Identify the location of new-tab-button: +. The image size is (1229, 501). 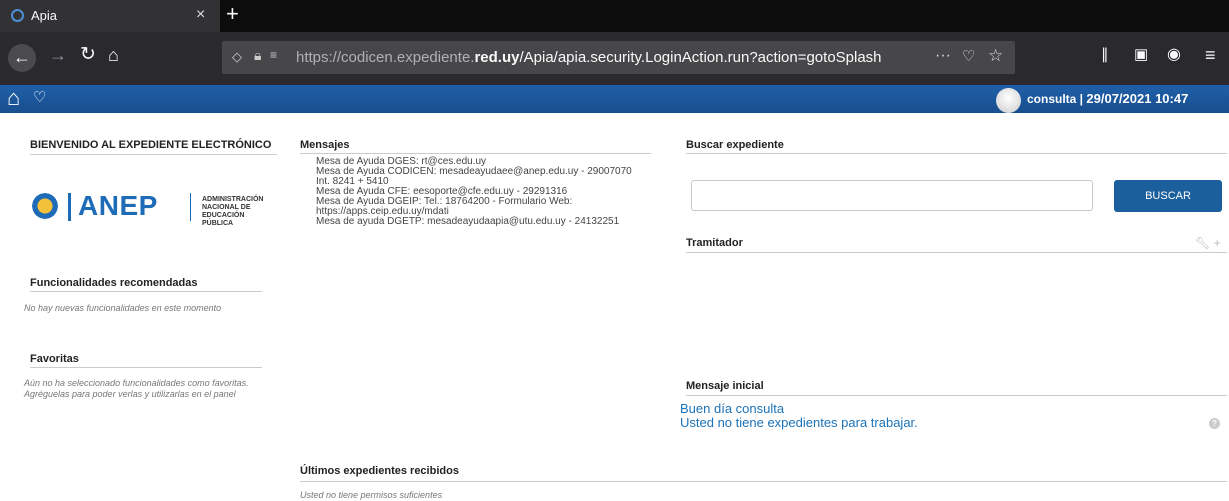
(232, 14).